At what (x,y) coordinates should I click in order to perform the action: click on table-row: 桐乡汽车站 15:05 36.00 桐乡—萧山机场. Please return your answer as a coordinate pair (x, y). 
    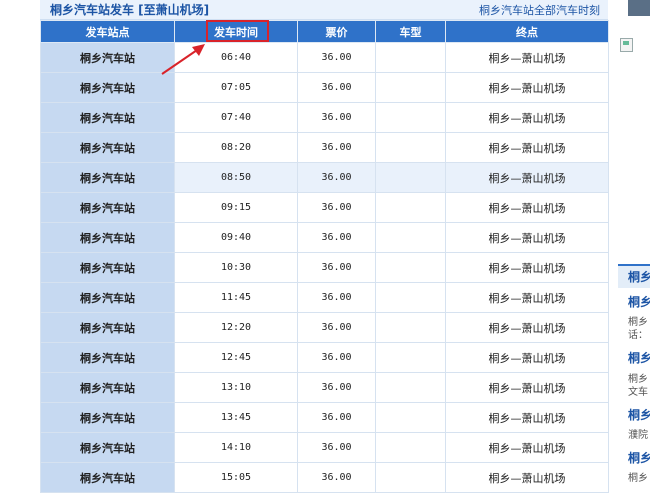
    Looking at the image, I should click on (324, 477).